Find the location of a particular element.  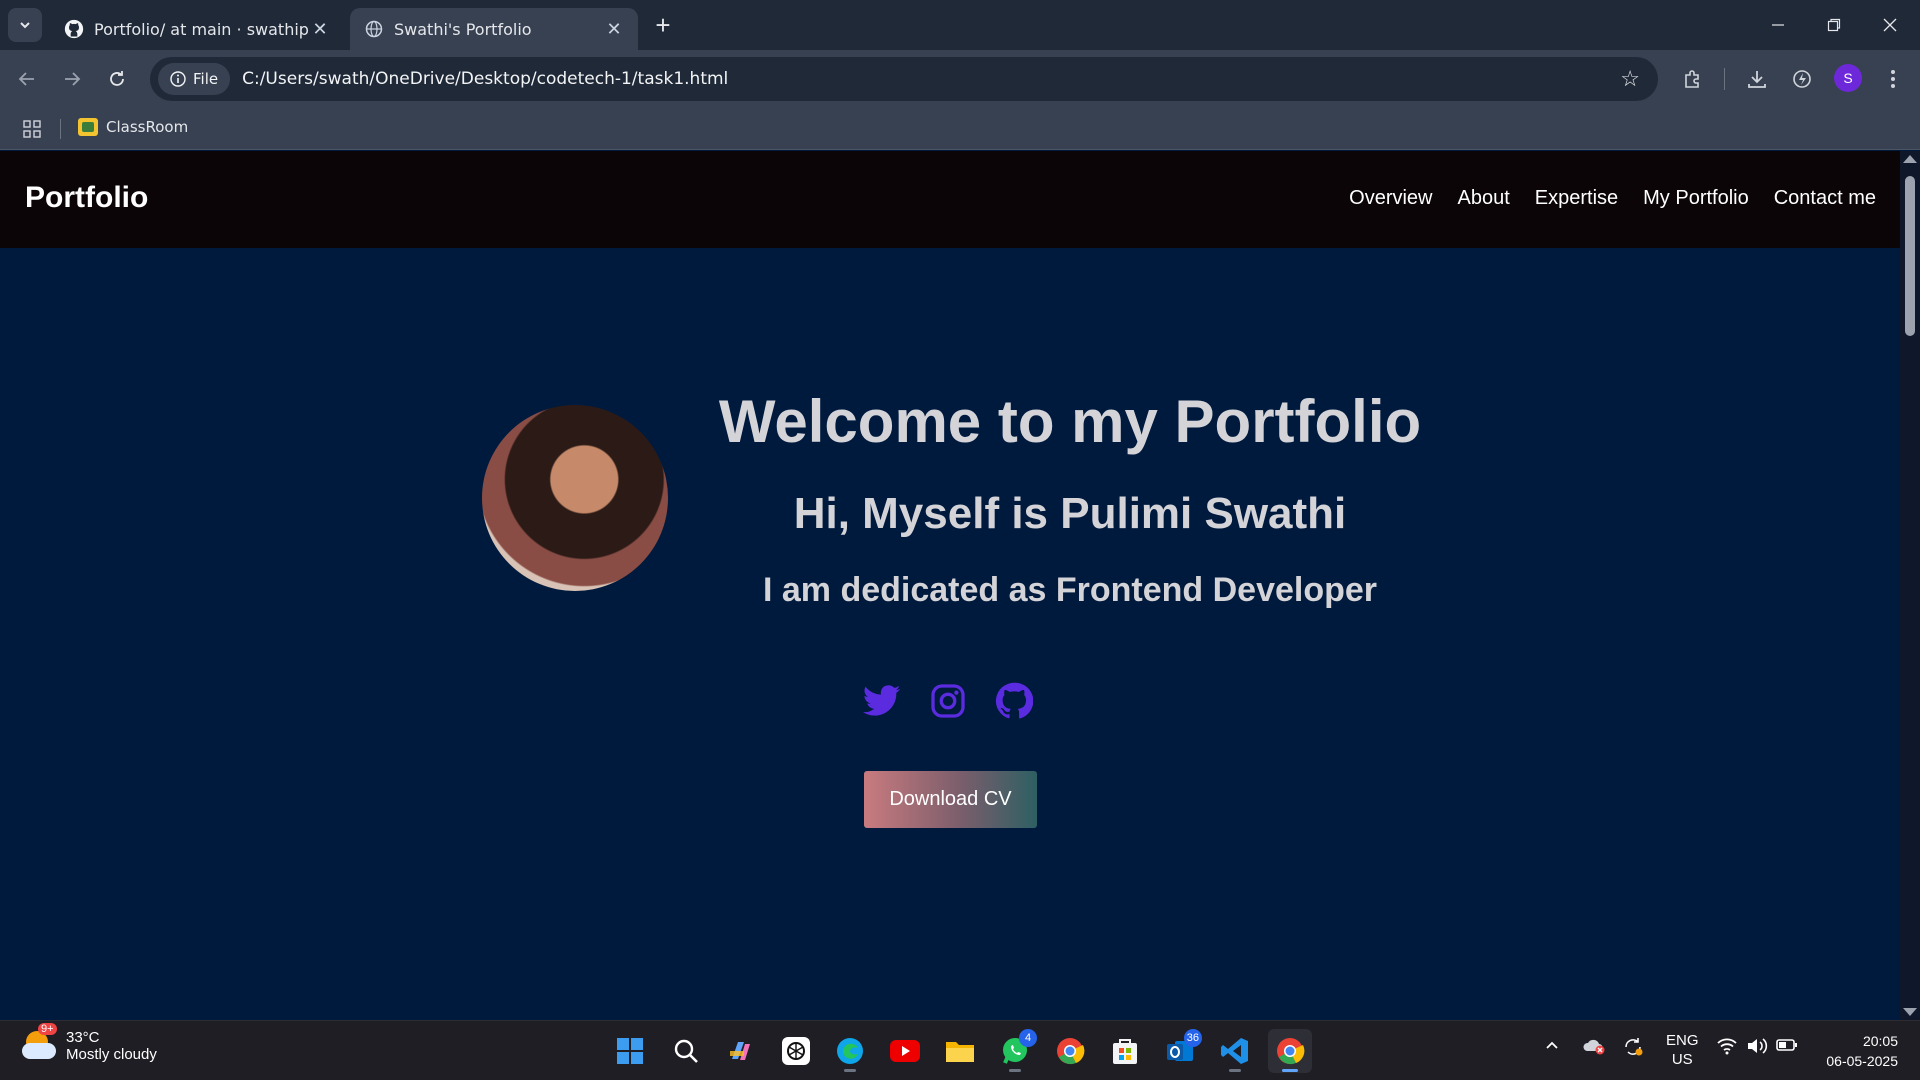

weather-badge: 9+ is located at coordinates (47, 1029).